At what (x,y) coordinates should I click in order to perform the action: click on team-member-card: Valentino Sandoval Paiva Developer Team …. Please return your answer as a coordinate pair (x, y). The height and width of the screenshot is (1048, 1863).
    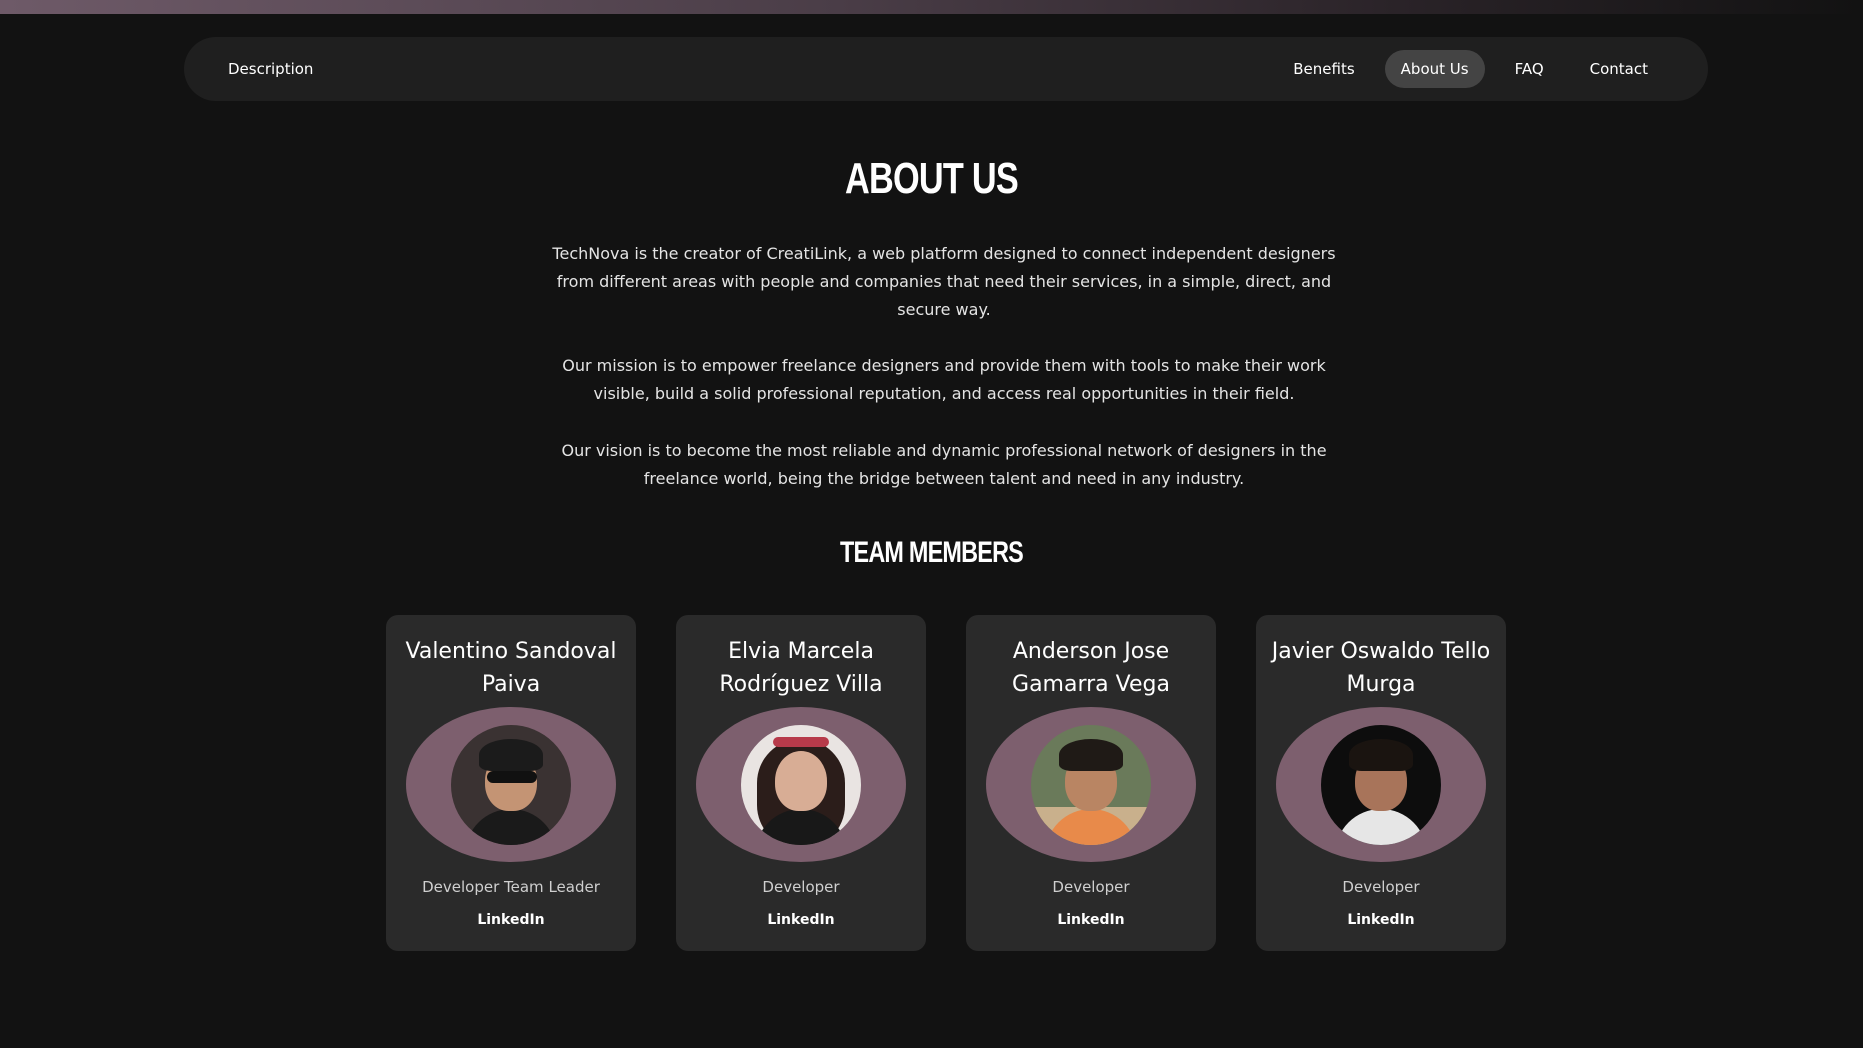
    Looking at the image, I should click on (511, 783).